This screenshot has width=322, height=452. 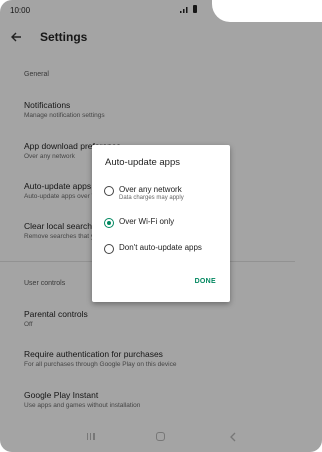 I want to click on option-label: Over Wi-Fi only, so click(x=147, y=221).